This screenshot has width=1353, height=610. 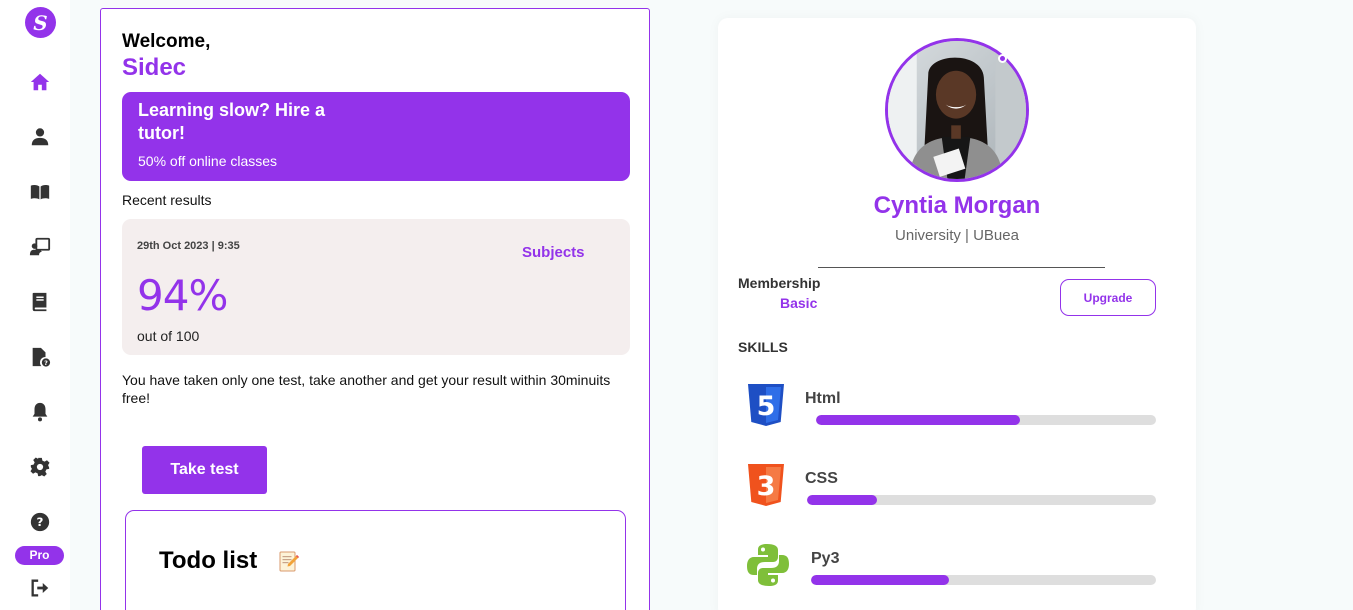 What do you see at coordinates (553, 252) in the screenshot?
I see `subjects-link: Subjects` at bounding box center [553, 252].